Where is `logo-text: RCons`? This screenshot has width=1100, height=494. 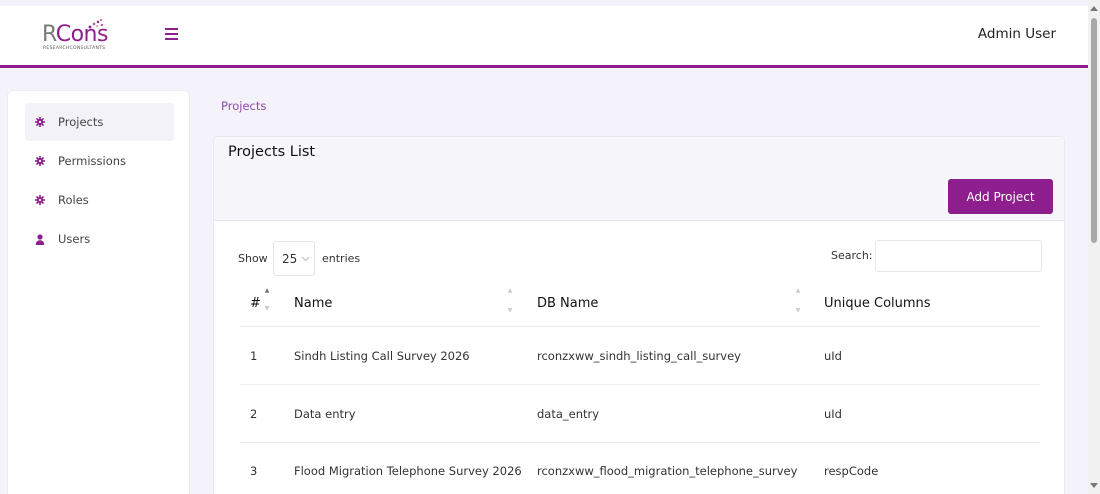 logo-text: RCons is located at coordinates (75, 34).